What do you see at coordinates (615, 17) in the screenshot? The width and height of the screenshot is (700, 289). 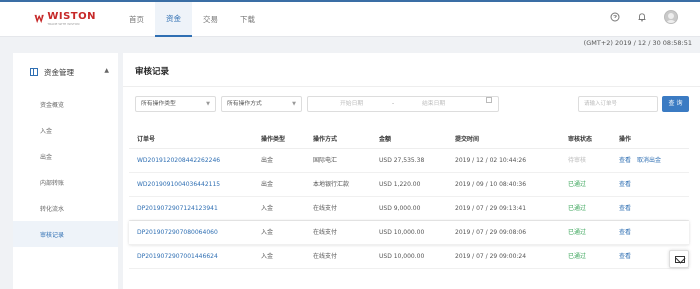 I see `help-circle-icon` at bounding box center [615, 17].